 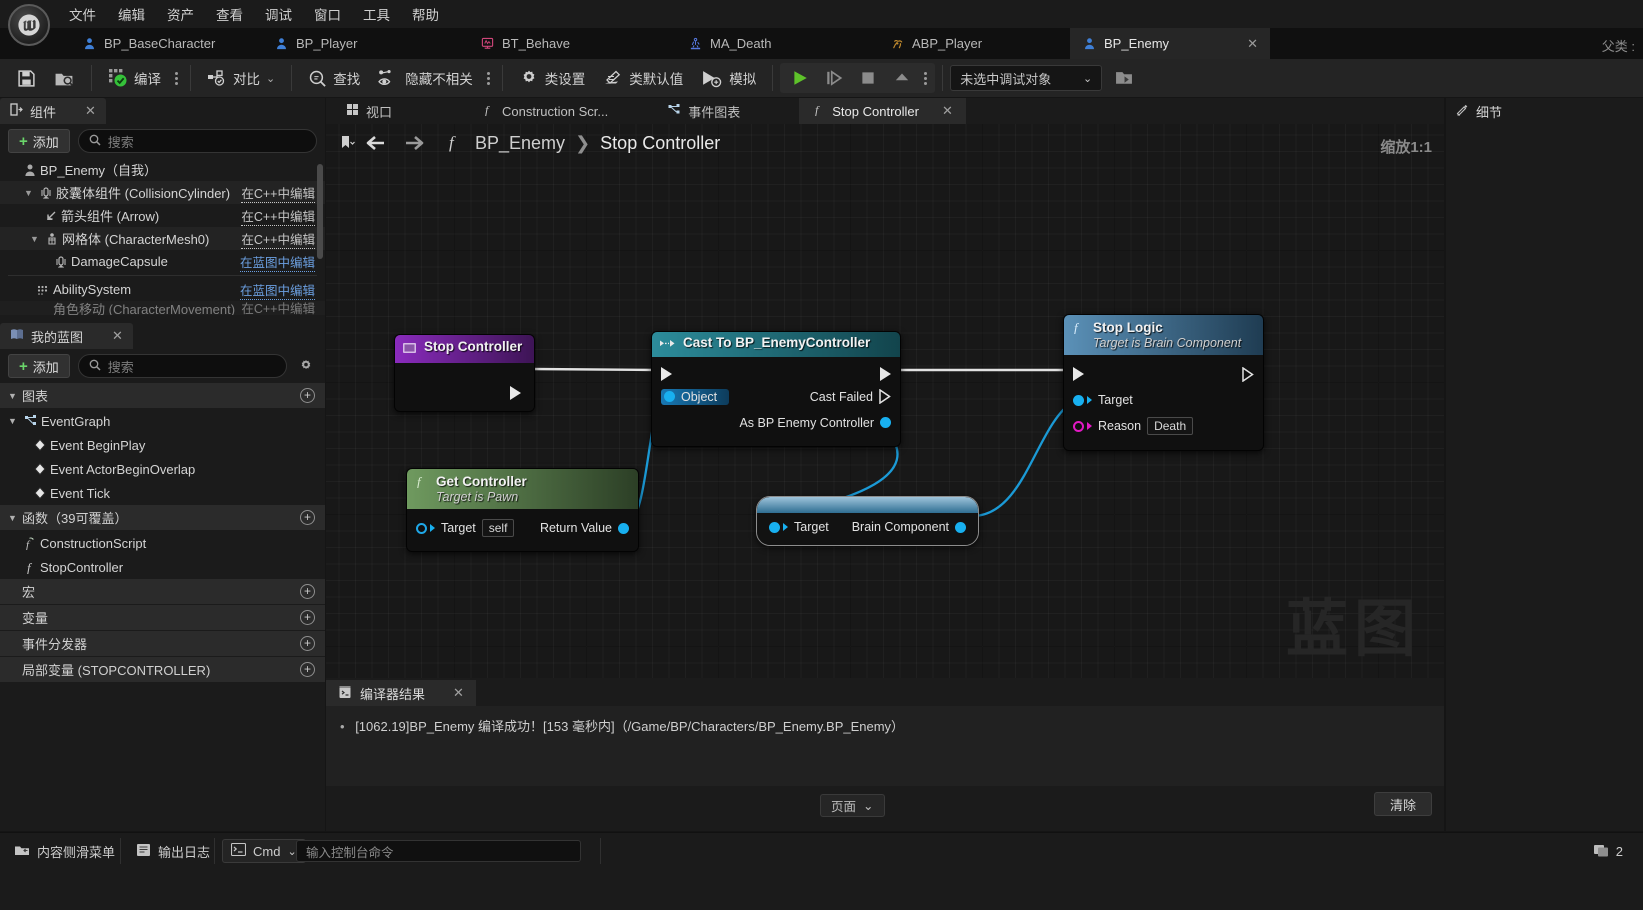 What do you see at coordinates (182, 366) in the screenshot?
I see `my-blueprint-search-input: 搜索` at bounding box center [182, 366].